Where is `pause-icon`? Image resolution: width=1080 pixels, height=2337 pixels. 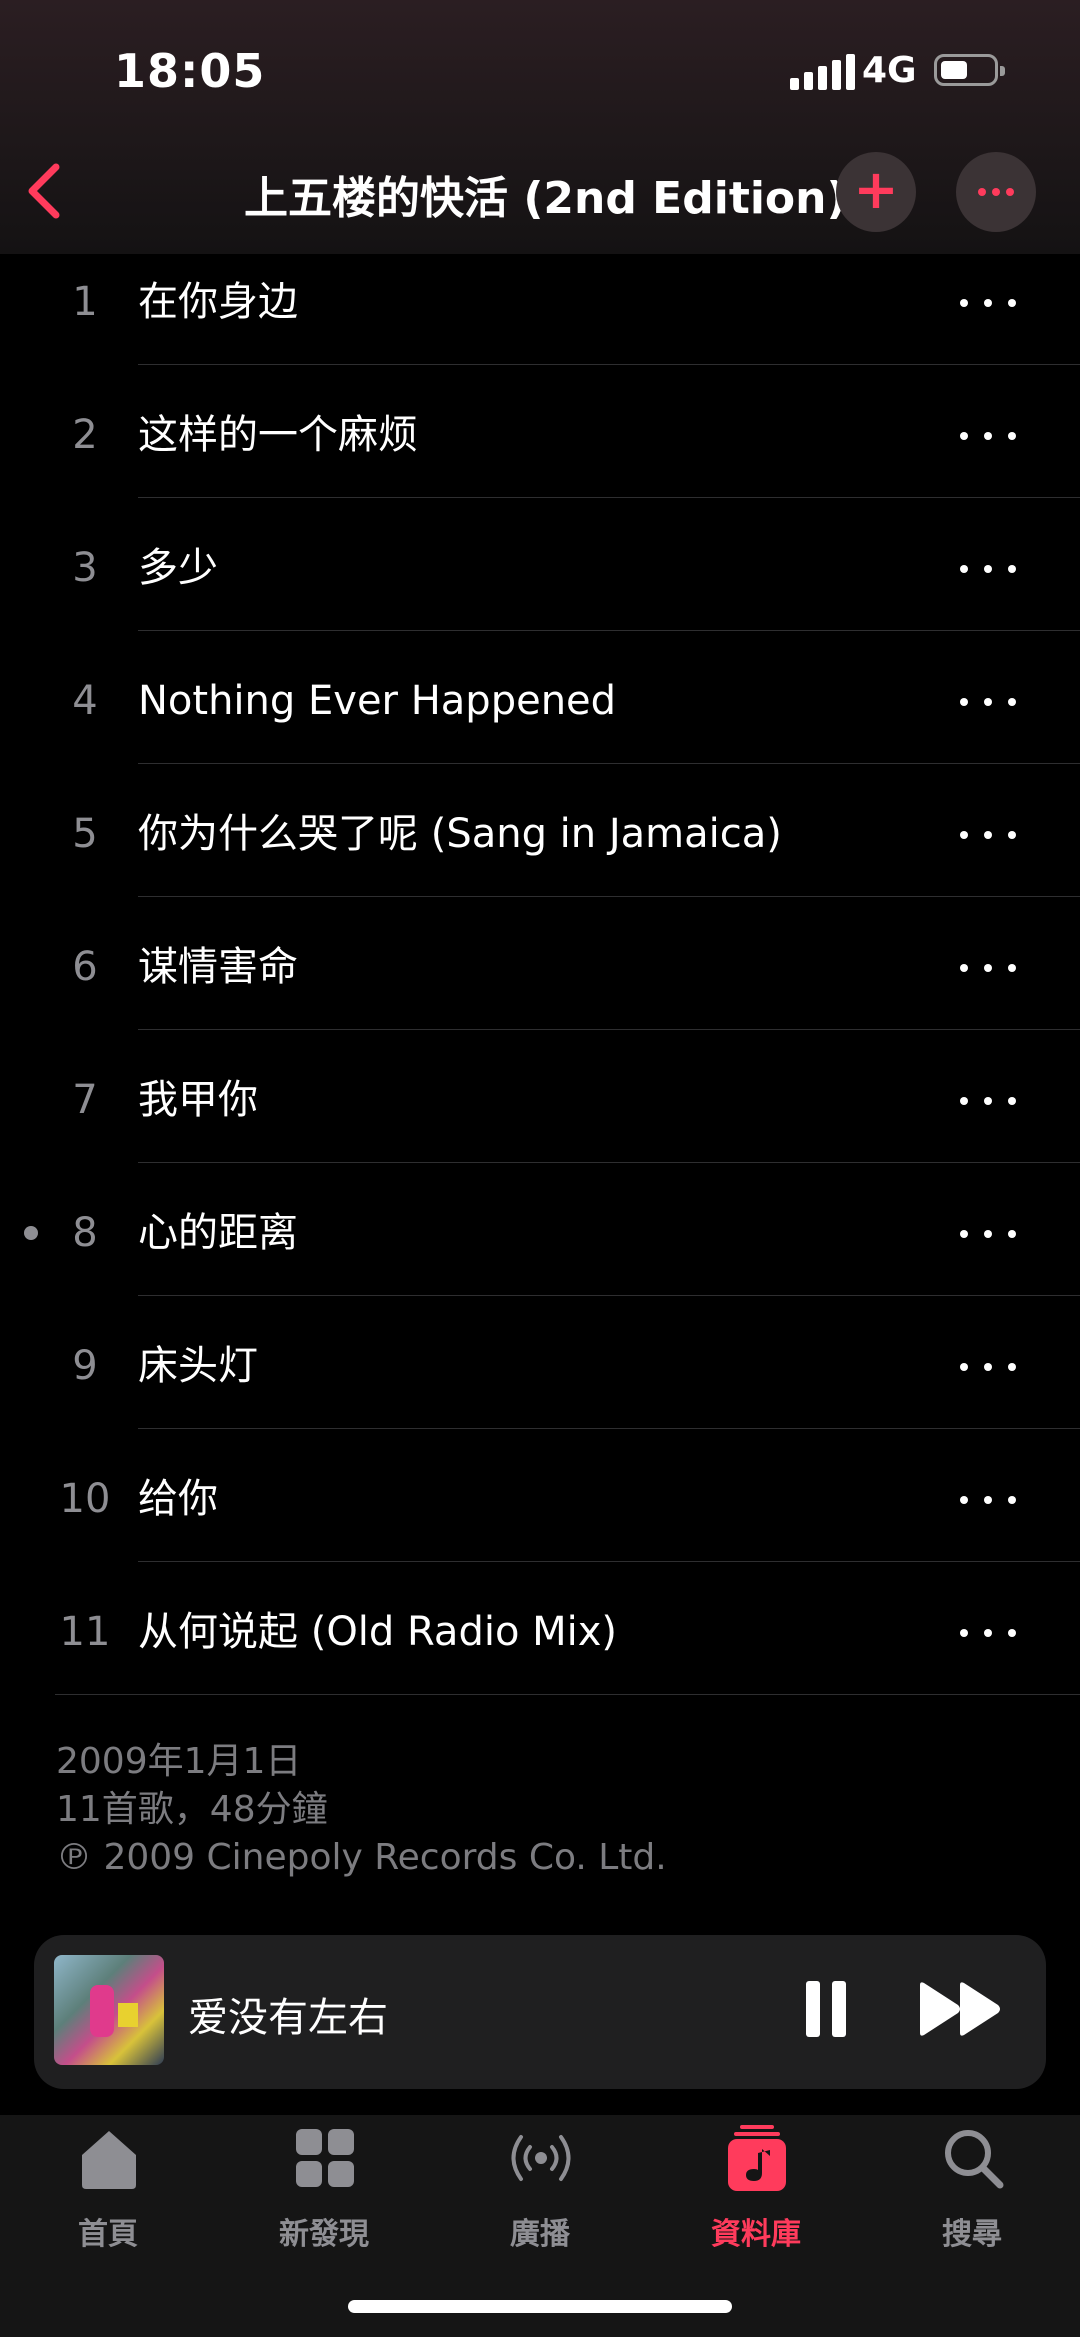
pause-icon is located at coordinates (813, 2009).